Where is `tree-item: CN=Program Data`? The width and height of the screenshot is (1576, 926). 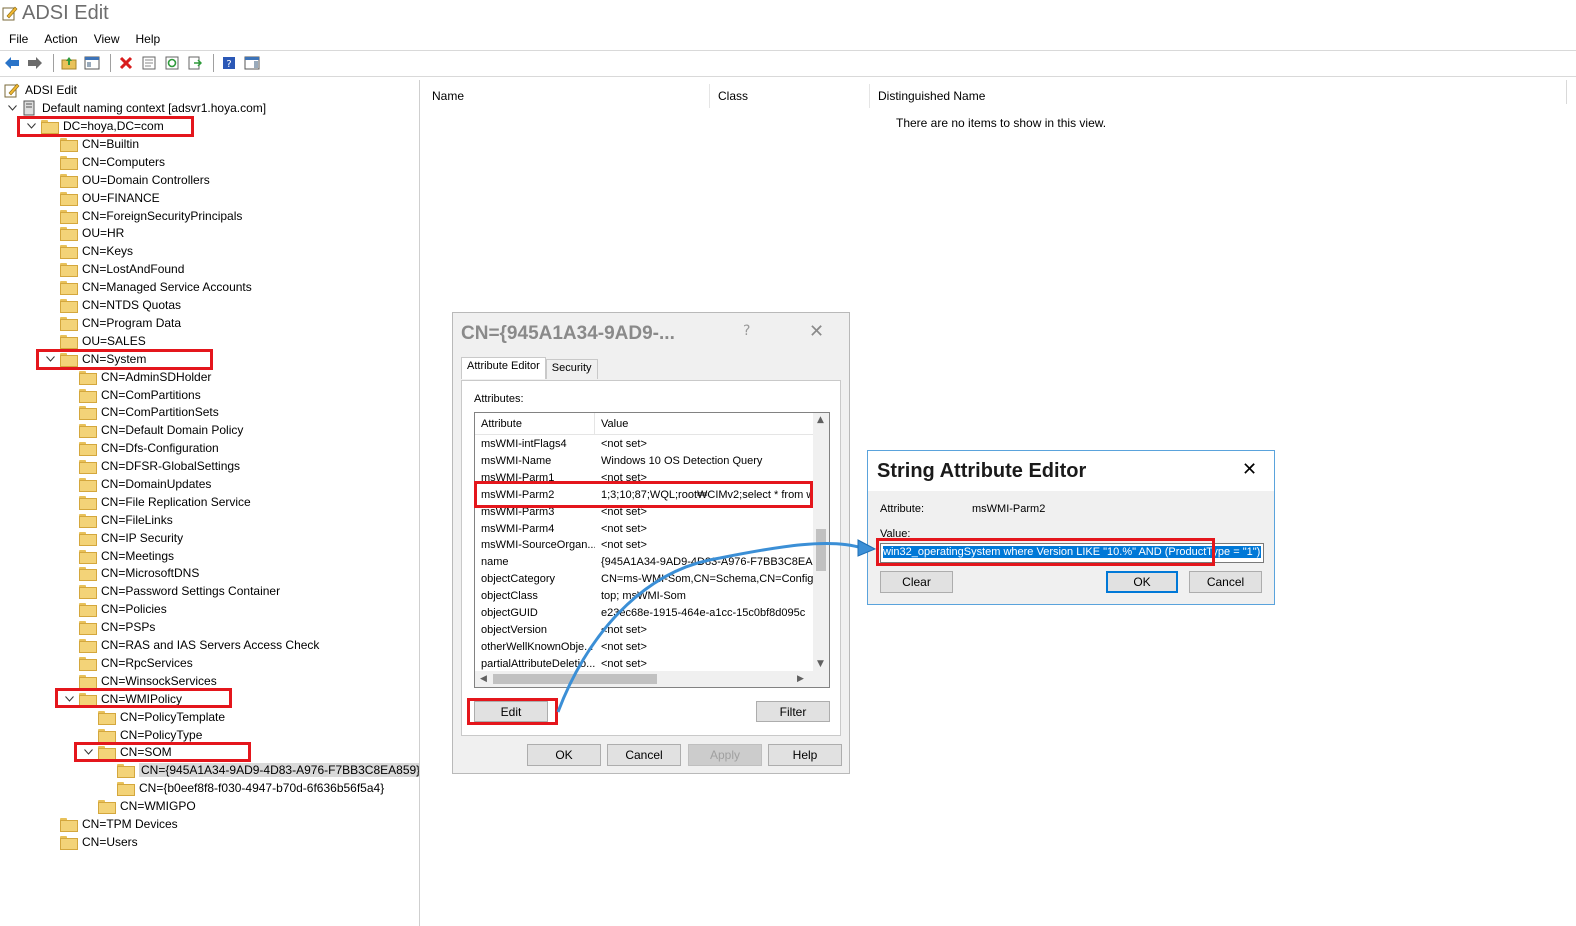
tree-item: CN=Program Data is located at coordinates (112, 323).